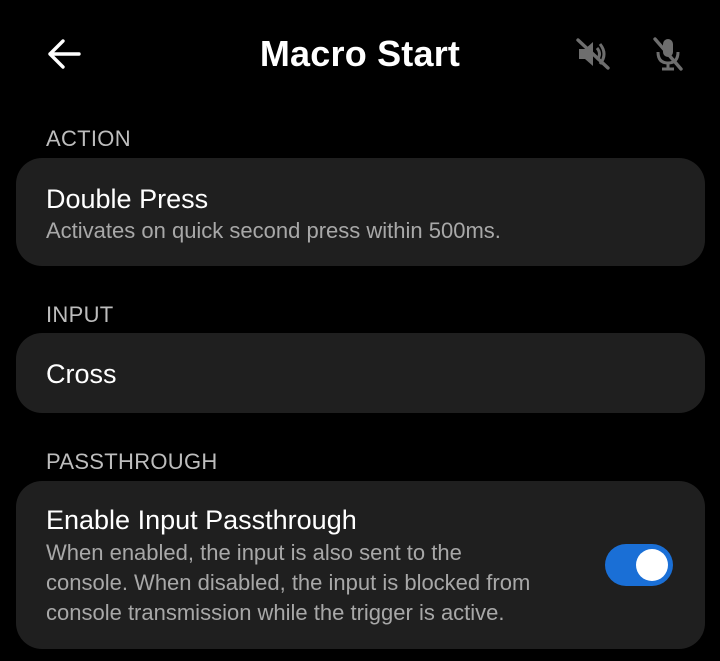 Image resolution: width=720 pixels, height=661 pixels. What do you see at coordinates (81, 374) in the screenshot?
I see `input-value: Cross` at bounding box center [81, 374].